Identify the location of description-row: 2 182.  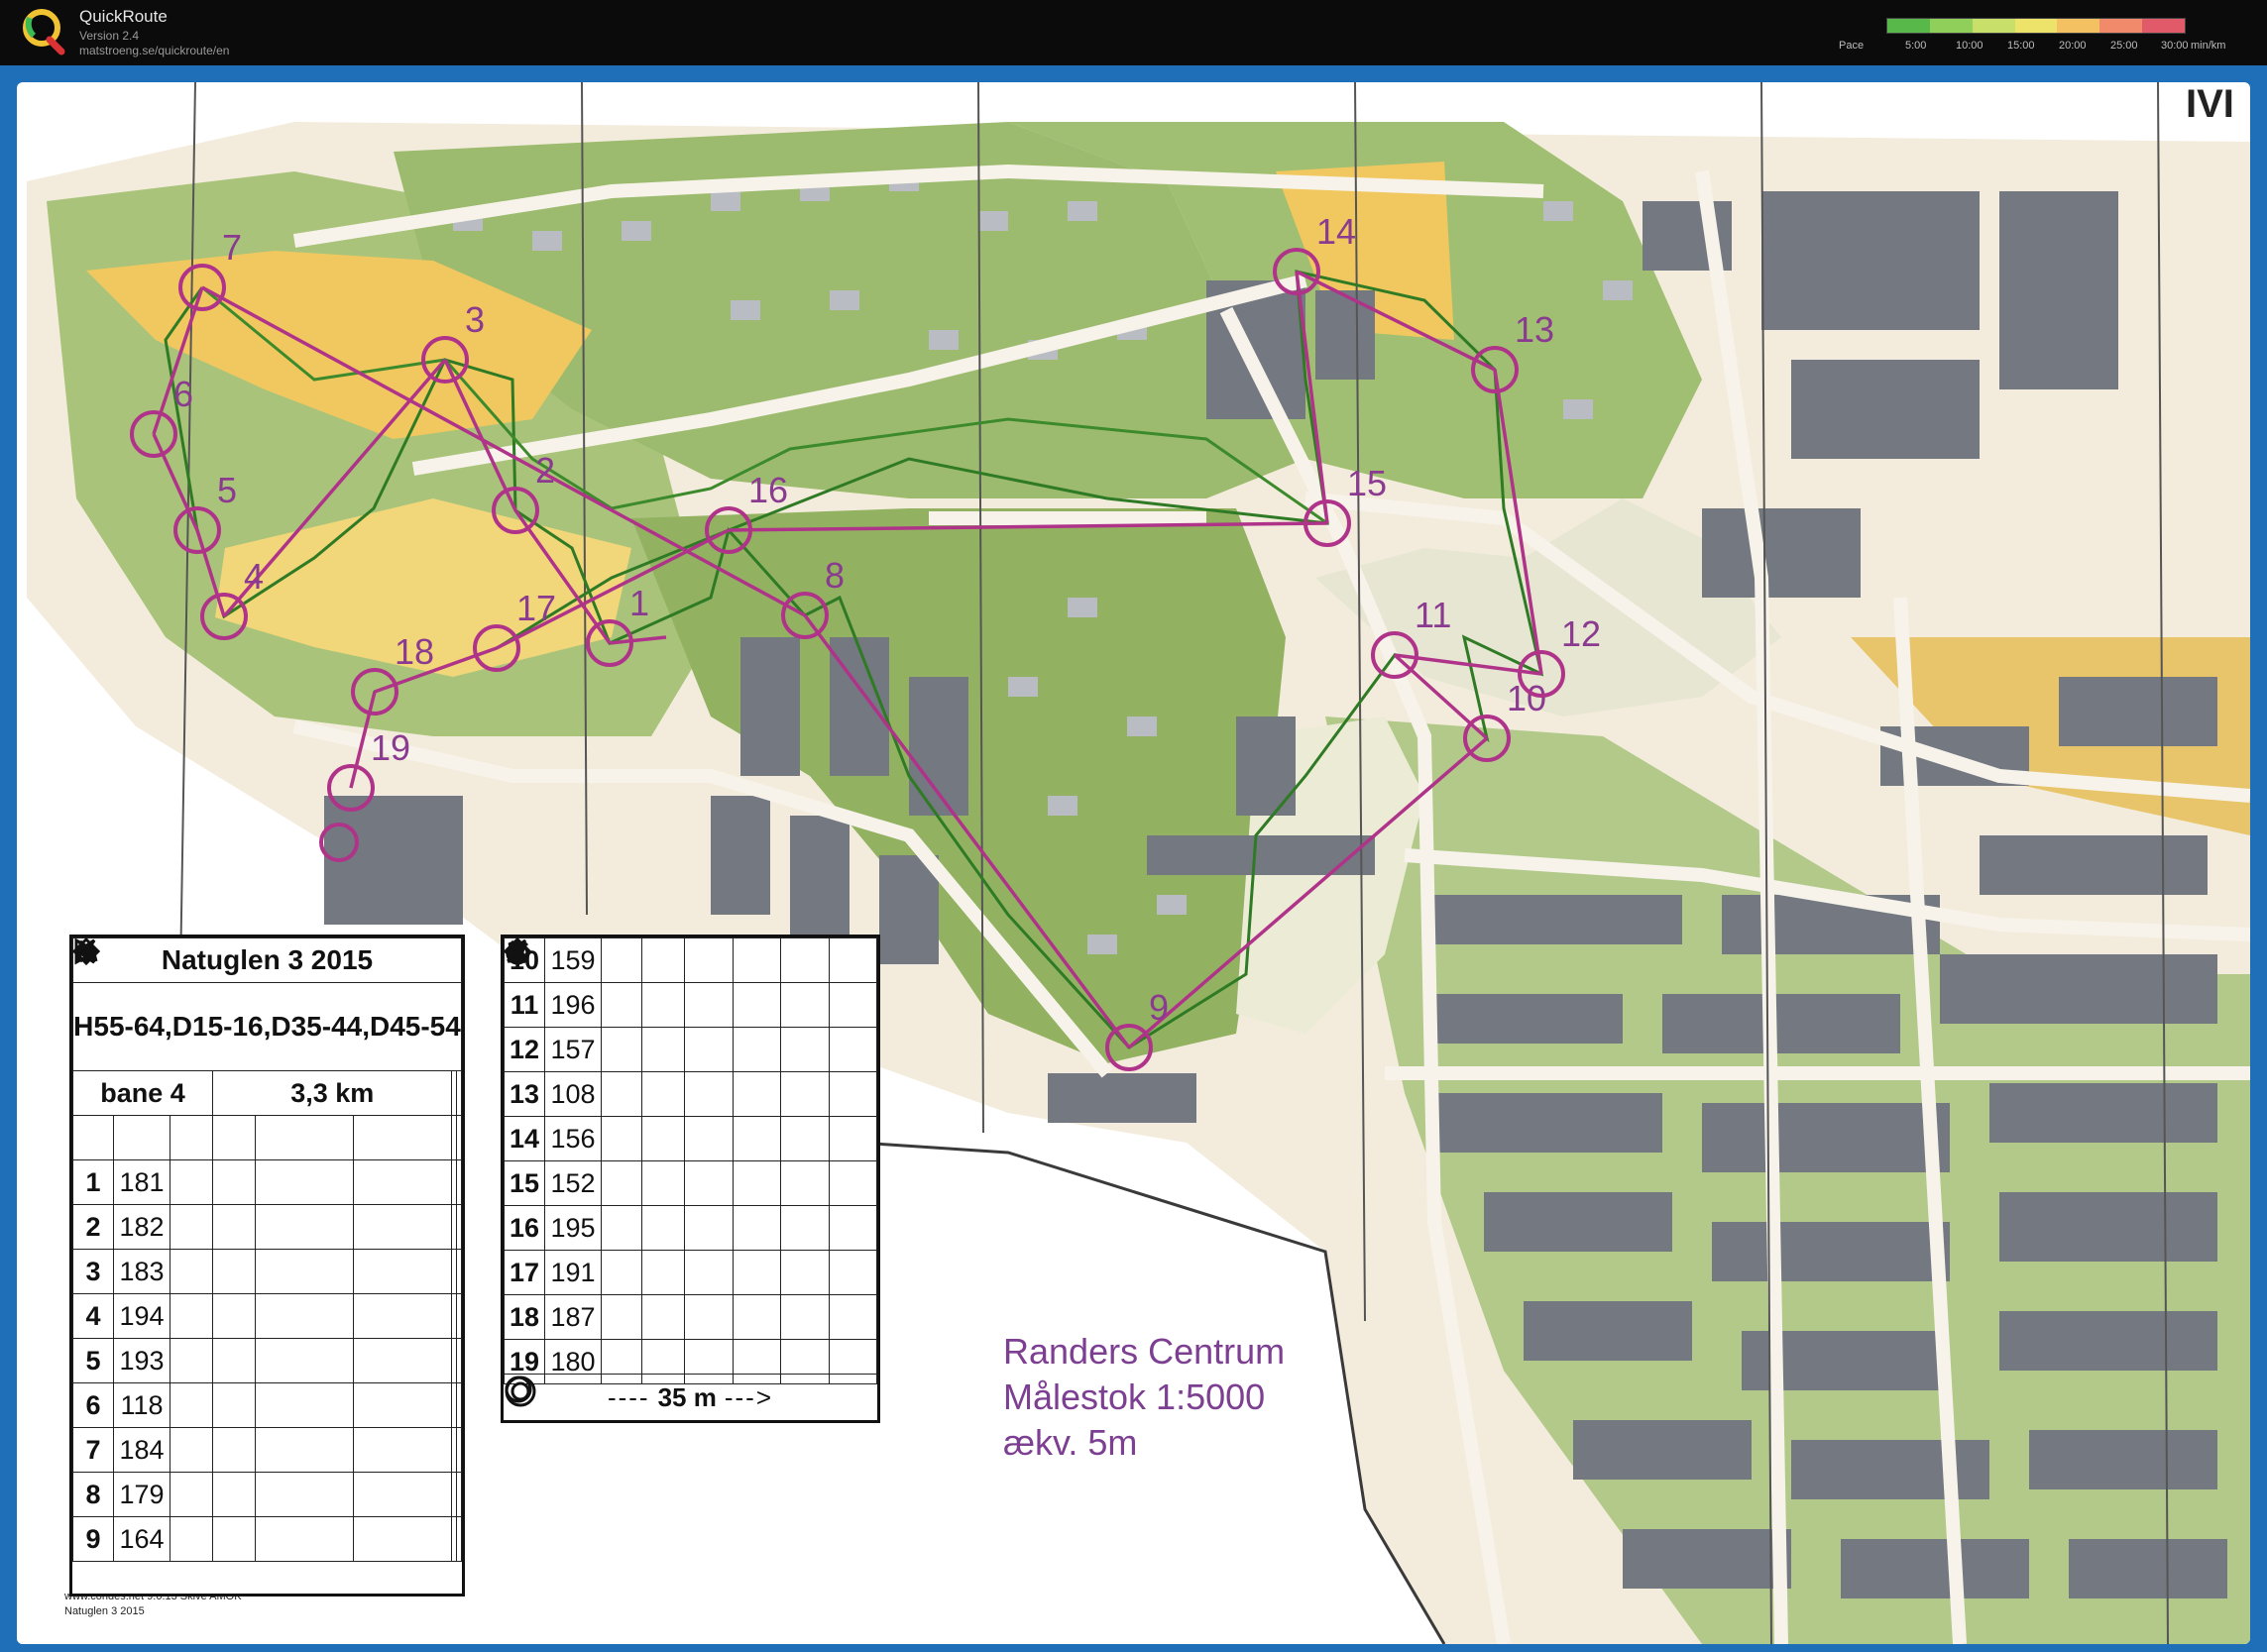
(267, 1097).